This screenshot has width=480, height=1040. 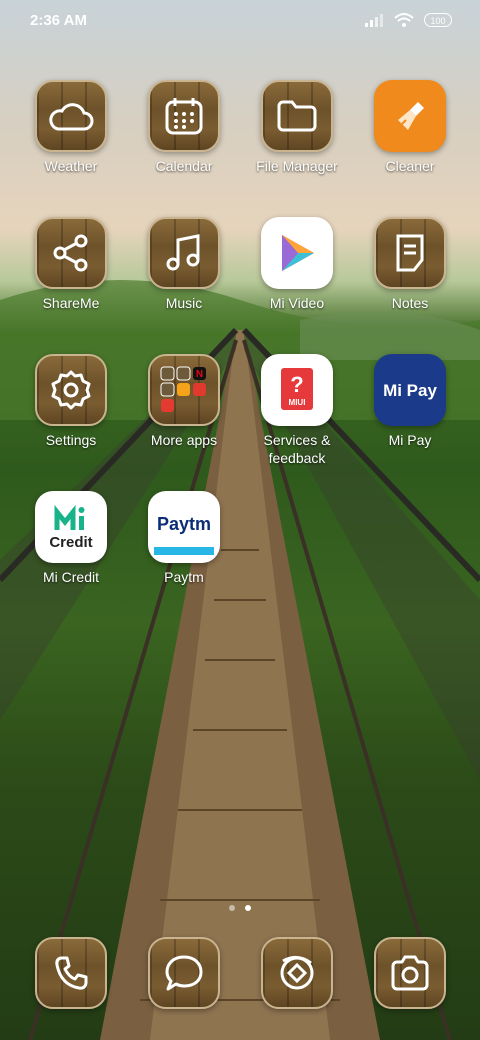 What do you see at coordinates (184, 166) in the screenshot?
I see `app-label: Calendar` at bounding box center [184, 166].